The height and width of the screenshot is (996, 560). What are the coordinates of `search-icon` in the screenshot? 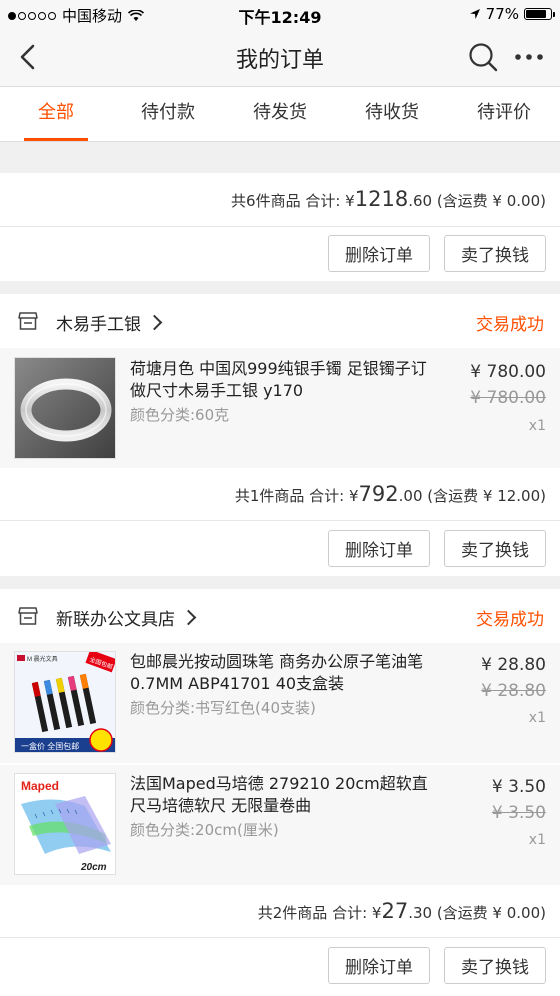 It's located at (483, 57).